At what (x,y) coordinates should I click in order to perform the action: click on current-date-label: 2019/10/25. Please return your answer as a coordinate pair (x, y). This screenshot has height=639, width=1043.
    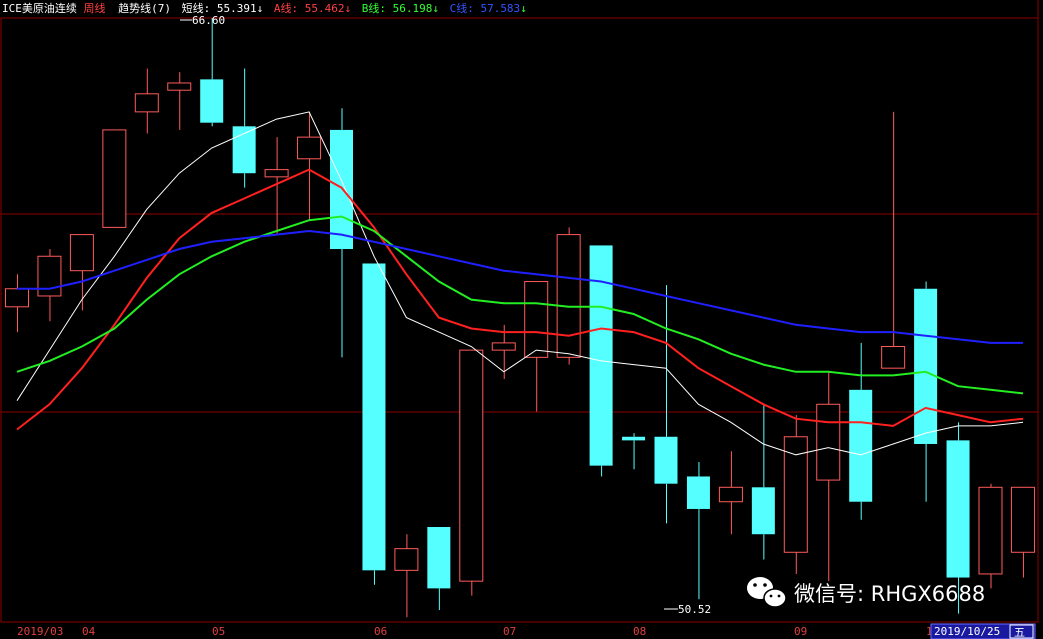
    Looking at the image, I should click on (967, 631).